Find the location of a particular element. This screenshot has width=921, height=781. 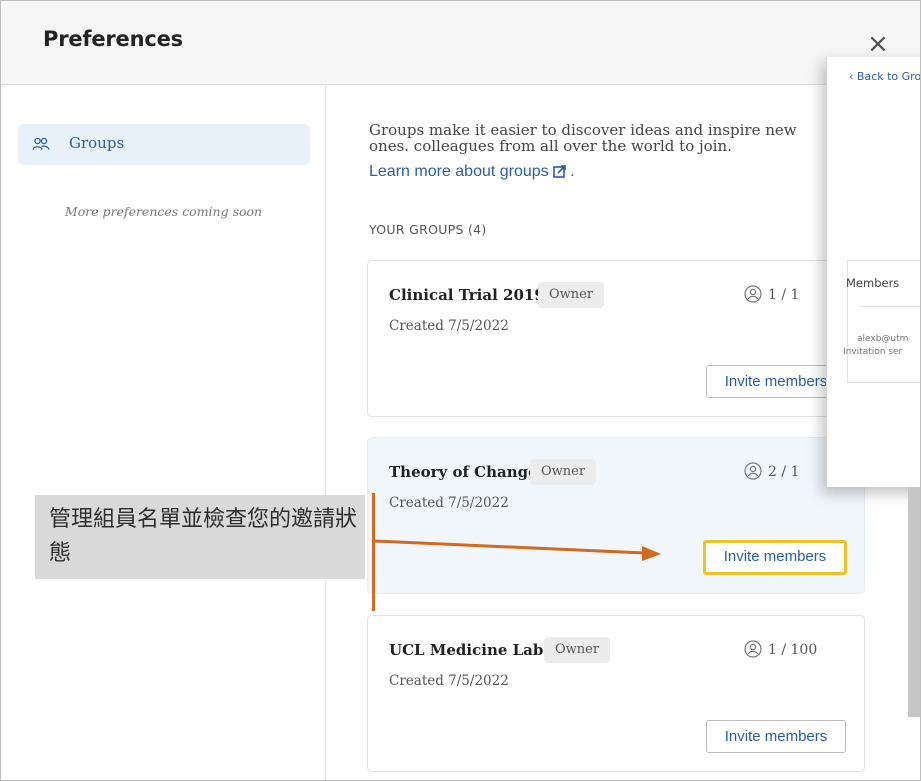

annotation-arrow is located at coordinates (517, 550).